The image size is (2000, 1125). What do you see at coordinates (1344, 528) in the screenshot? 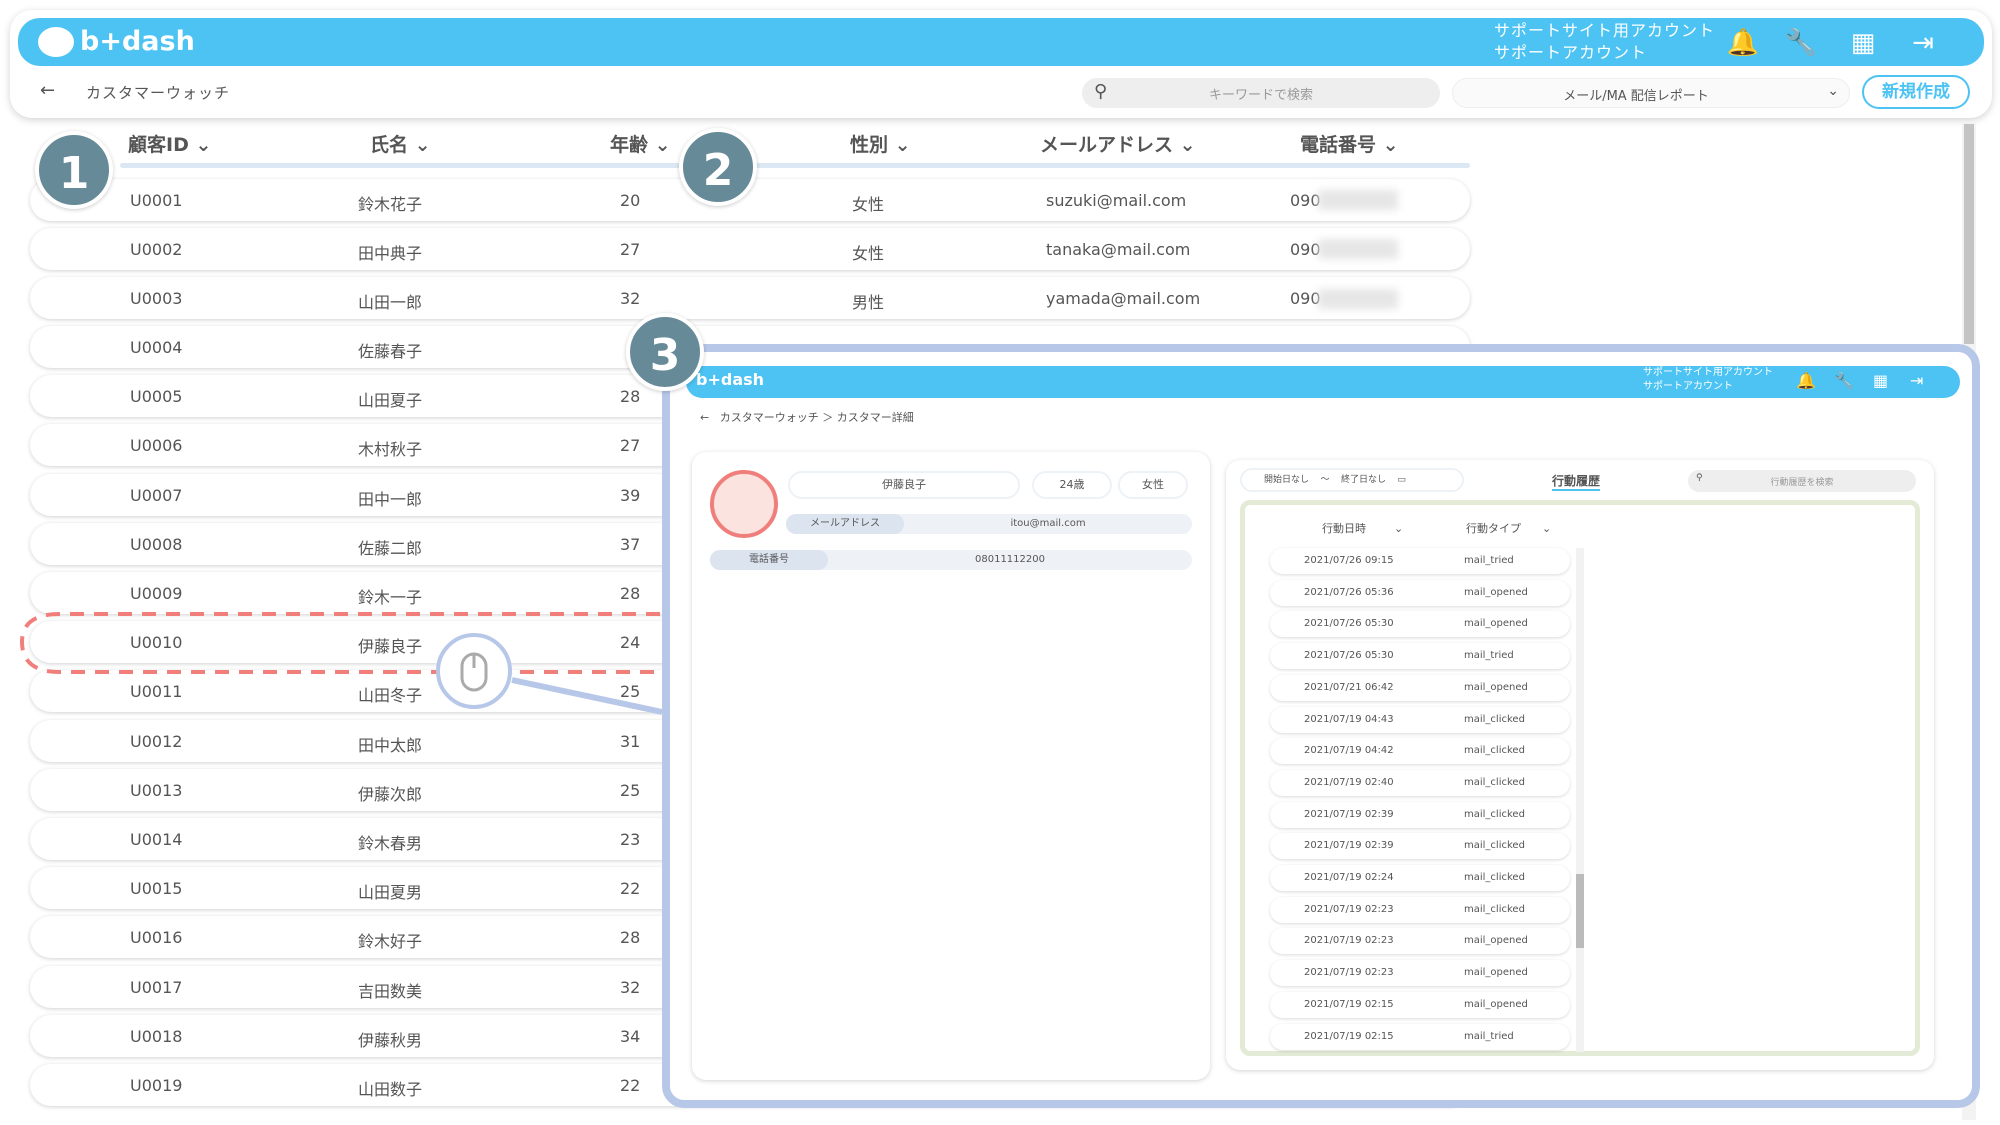
I see `col-action-date-label: 行動日時` at bounding box center [1344, 528].